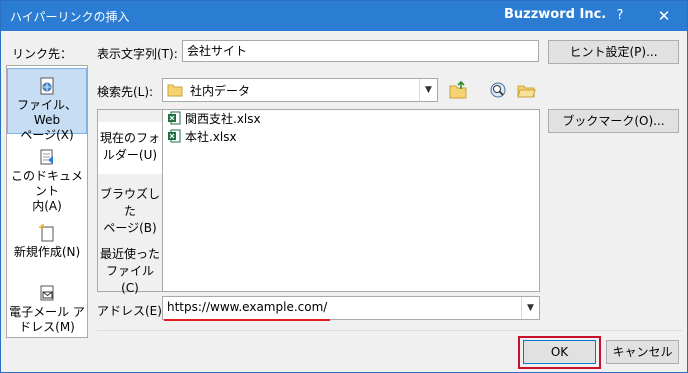  I want to click on tab-browsed-pages: ブラウズした ページ(B), so click(130, 208).